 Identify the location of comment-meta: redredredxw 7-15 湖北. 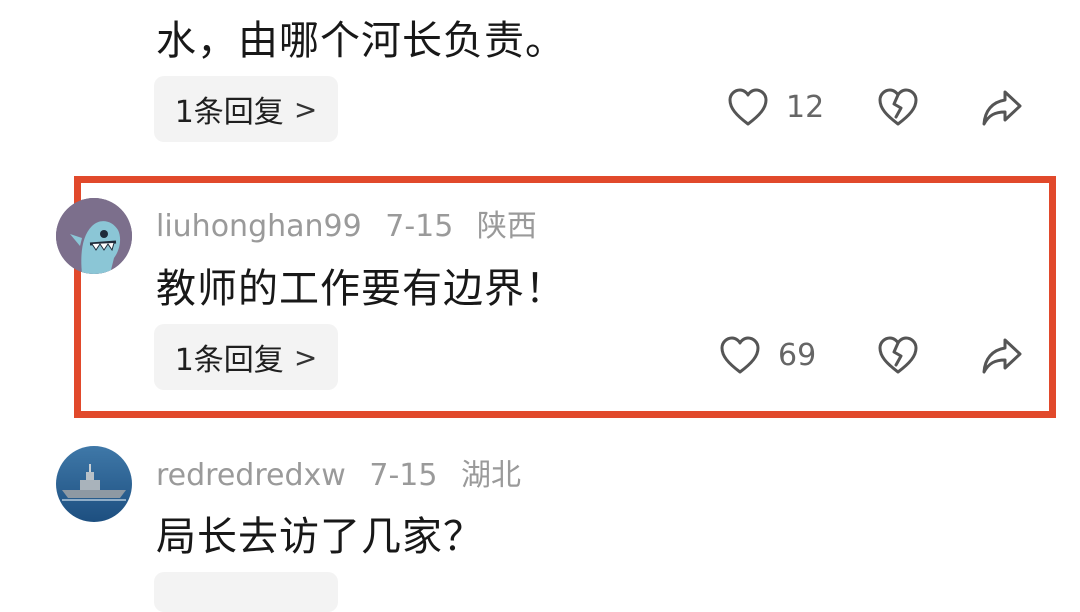
(338, 472).